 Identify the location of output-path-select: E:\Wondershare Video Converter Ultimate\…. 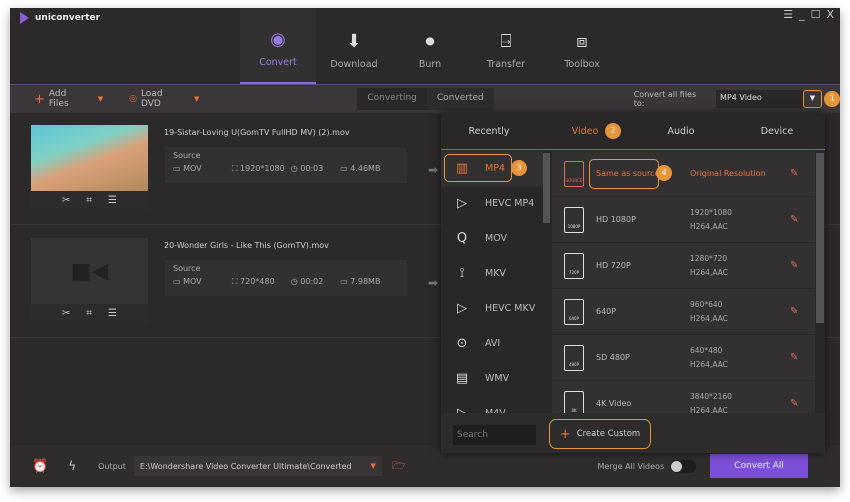
(257, 466).